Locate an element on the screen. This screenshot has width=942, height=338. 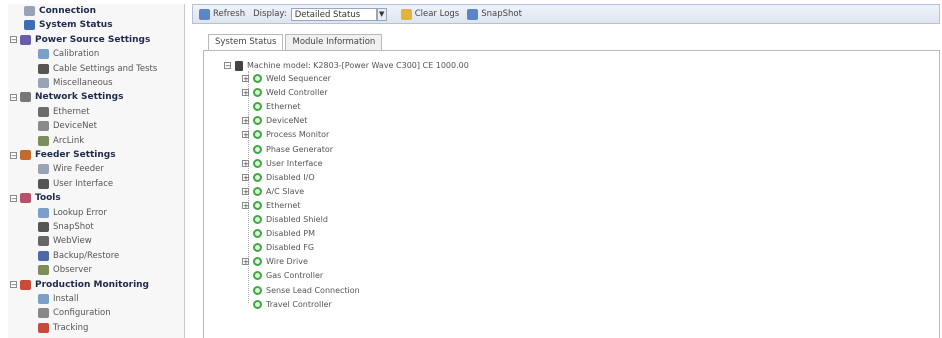
sidebar-item-network-settings: − Network Settings is located at coordinates (66, 97).